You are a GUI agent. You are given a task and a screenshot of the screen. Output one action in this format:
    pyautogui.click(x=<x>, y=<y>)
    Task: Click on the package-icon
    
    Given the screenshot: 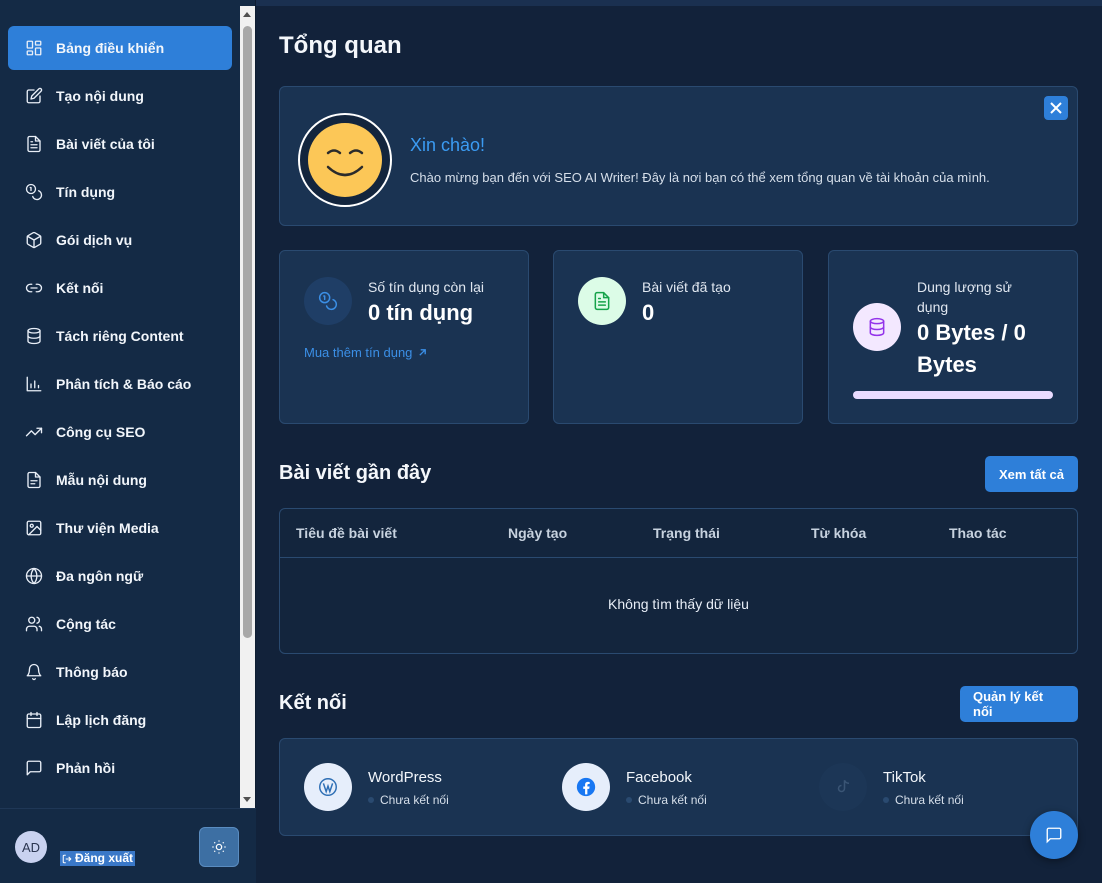 What is the action you would take?
    pyautogui.click(x=34, y=240)
    